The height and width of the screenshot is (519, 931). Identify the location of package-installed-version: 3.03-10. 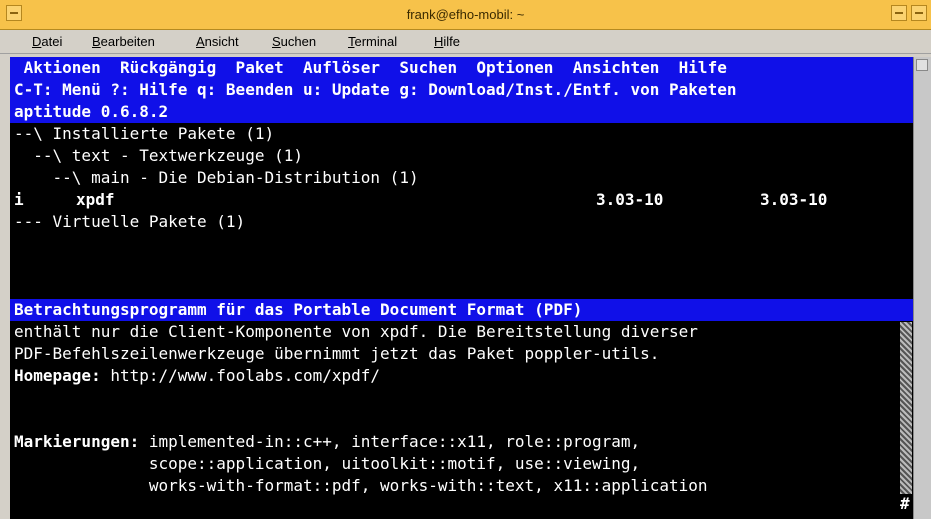
(630, 199).